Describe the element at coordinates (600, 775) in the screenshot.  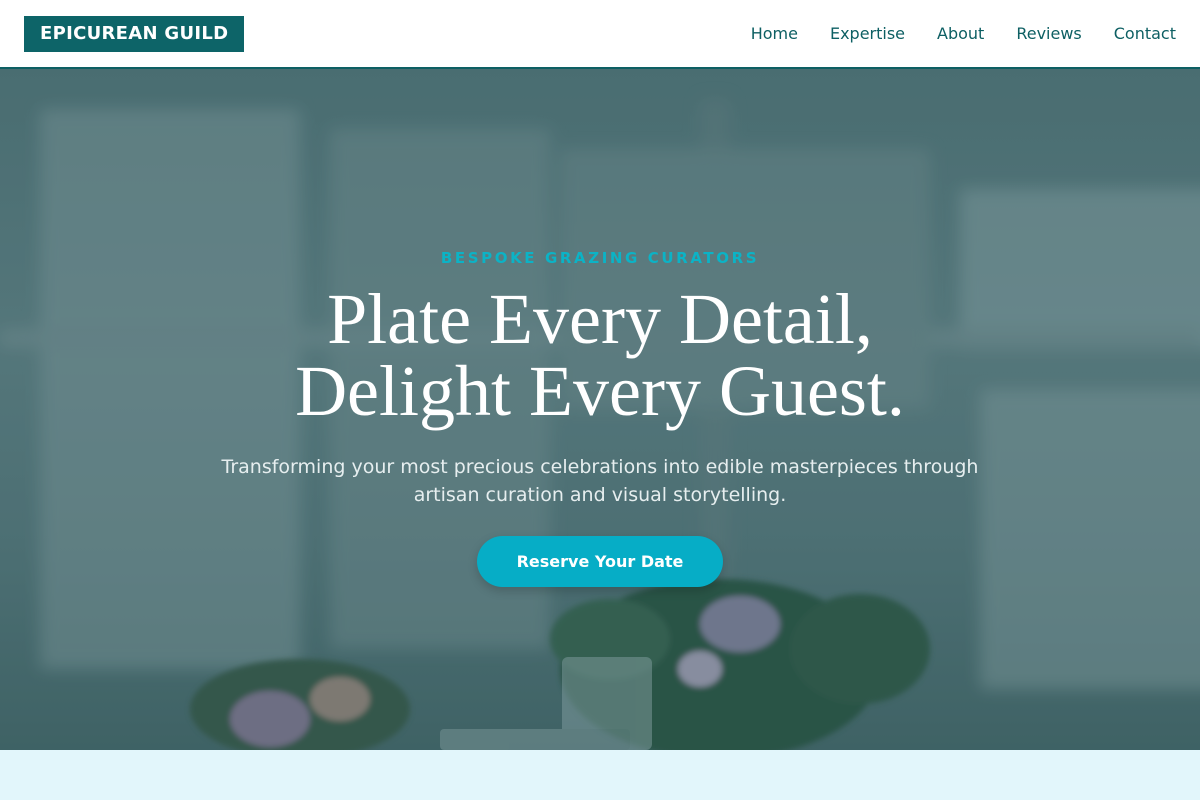
I see `next-section` at that location.